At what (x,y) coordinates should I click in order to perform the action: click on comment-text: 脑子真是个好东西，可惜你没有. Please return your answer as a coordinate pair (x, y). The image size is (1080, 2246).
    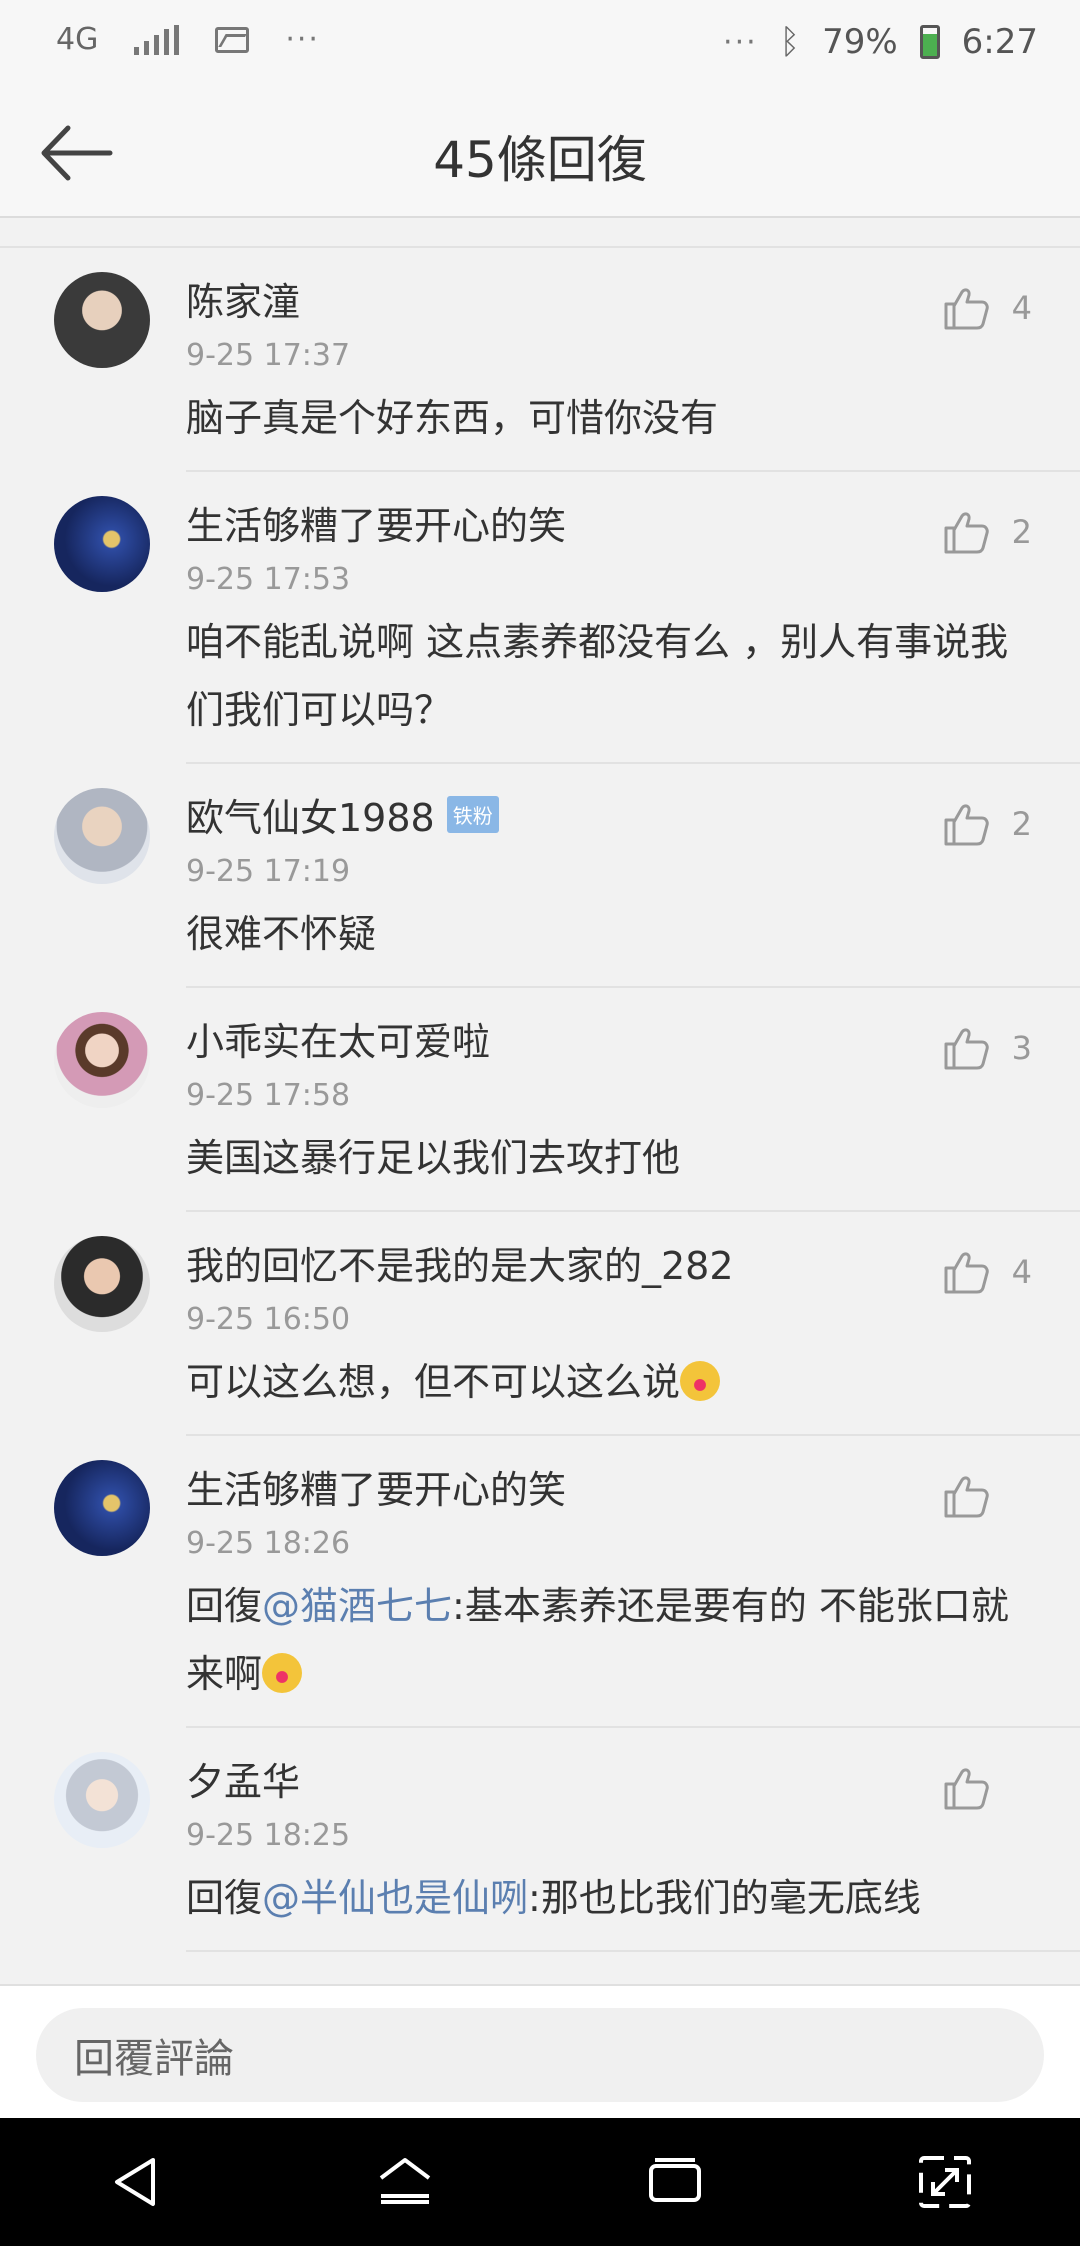
    Looking at the image, I should click on (633, 424).